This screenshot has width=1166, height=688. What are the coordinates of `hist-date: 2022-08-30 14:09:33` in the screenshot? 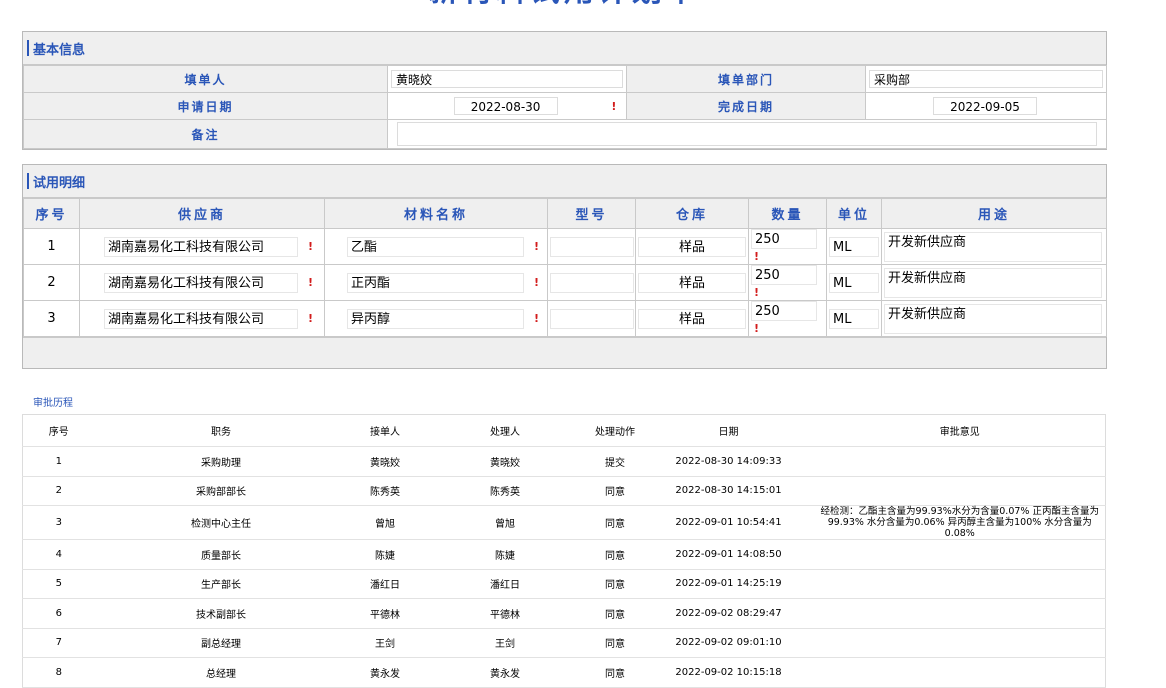 It's located at (728, 461).